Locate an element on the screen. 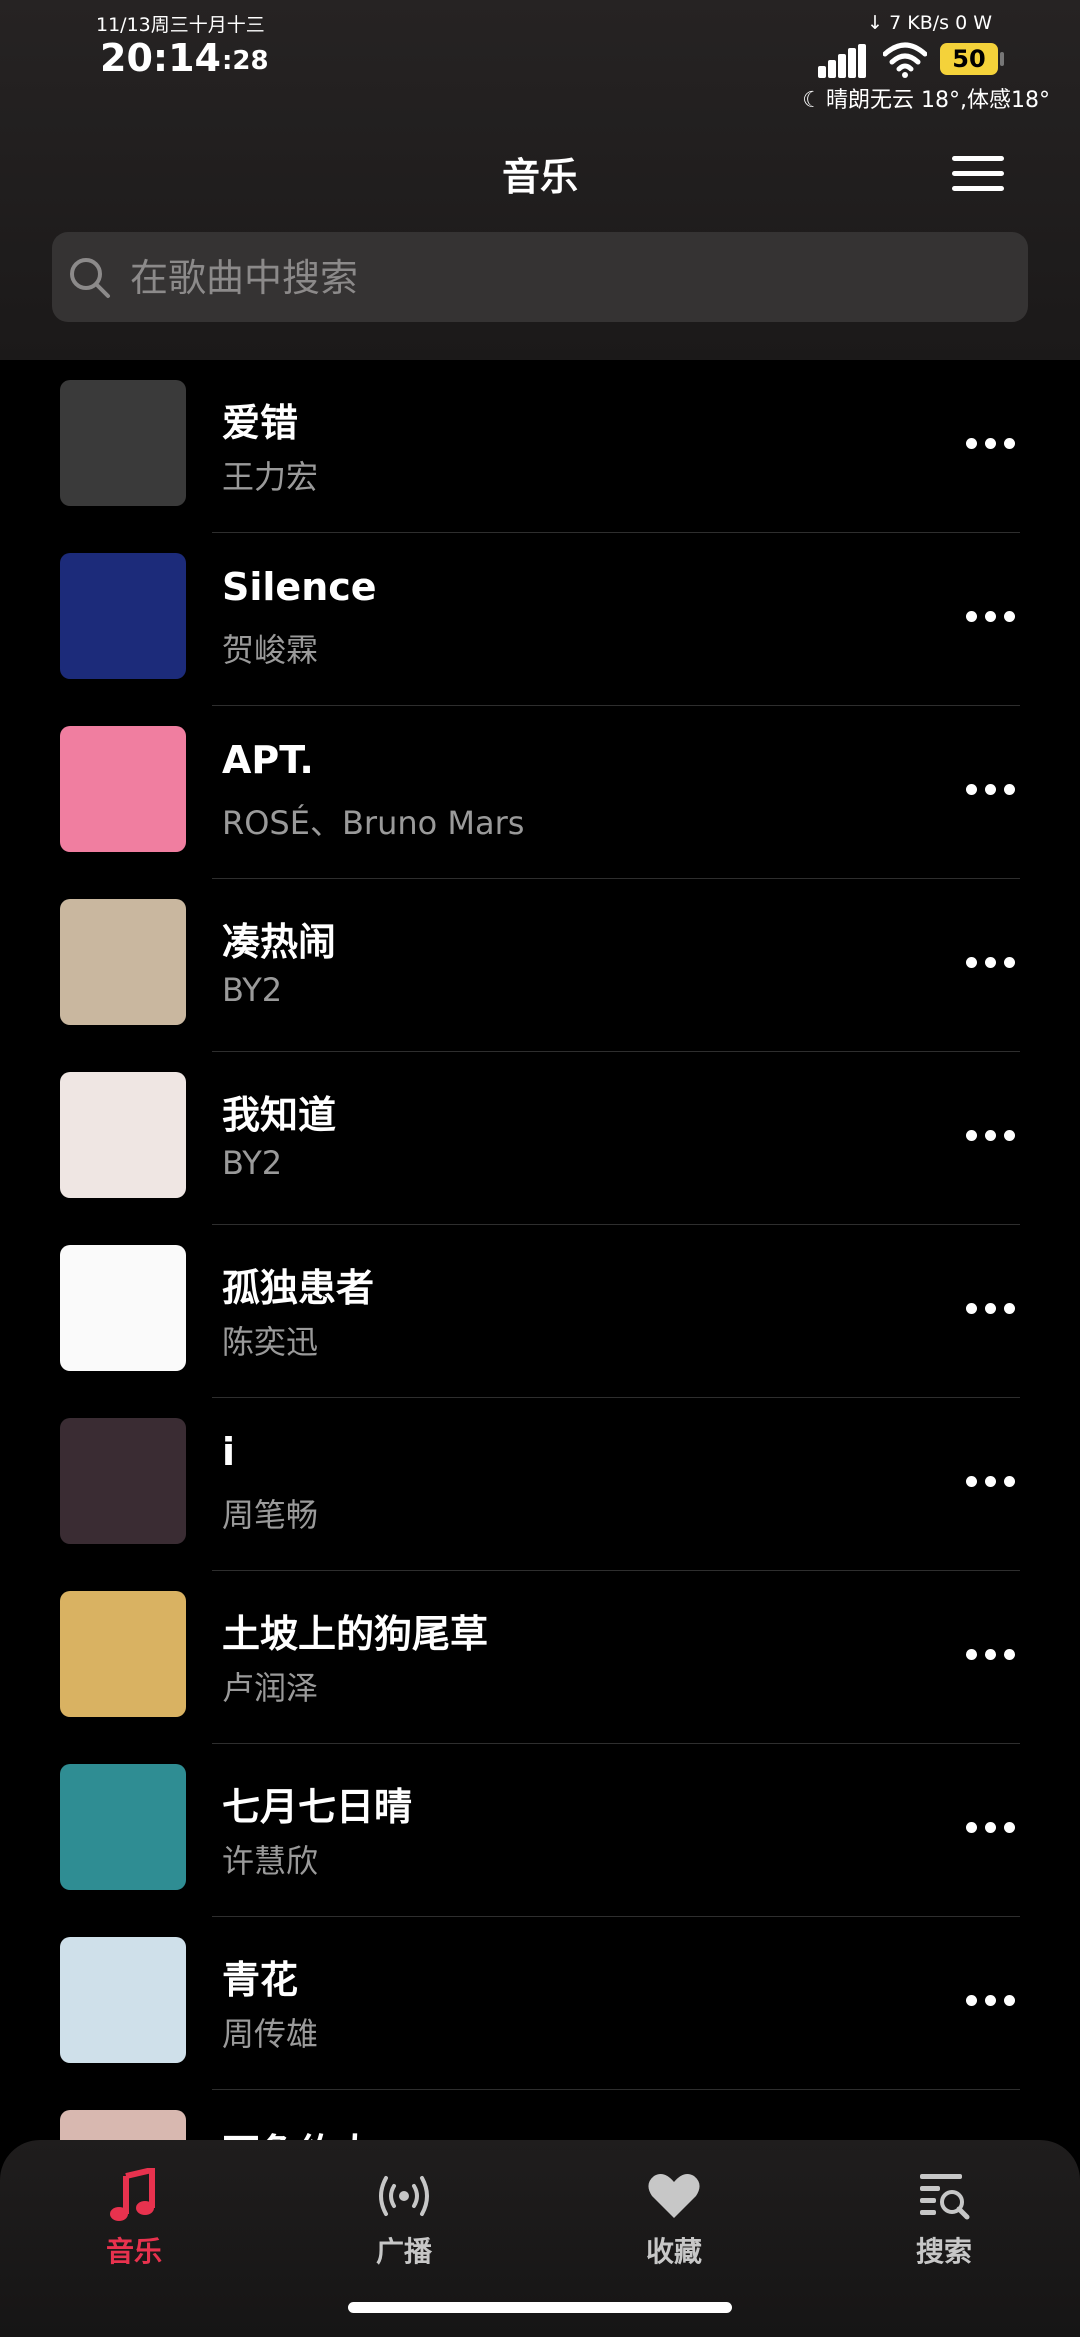  song-row: 不負約人 is located at coordinates (540, 2115).